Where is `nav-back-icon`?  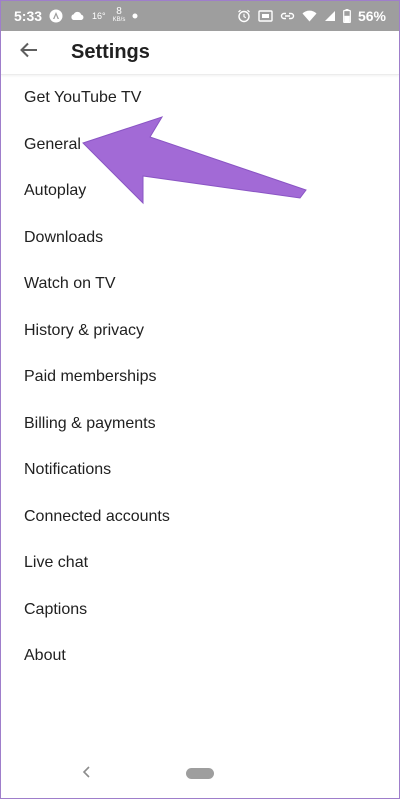
nav-back-icon is located at coordinates (87, 772).